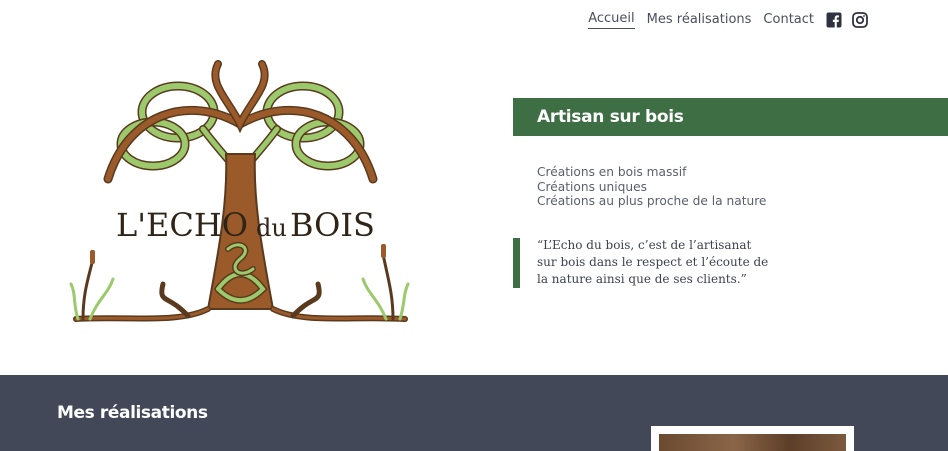 The image size is (948, 451). I want to click on feature-item: Créations en bois massif, so click(612, 172).